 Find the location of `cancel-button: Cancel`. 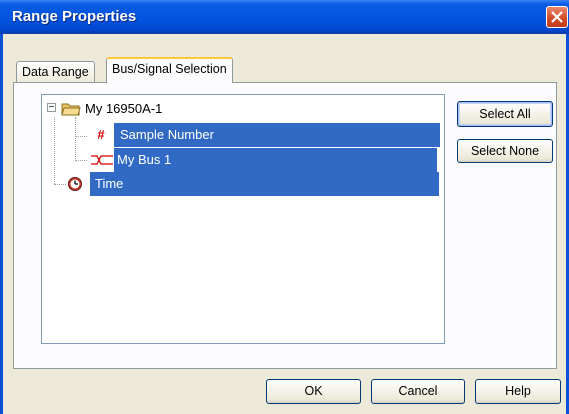

cancel-button: Cancel is located at coordinates (418, 391).